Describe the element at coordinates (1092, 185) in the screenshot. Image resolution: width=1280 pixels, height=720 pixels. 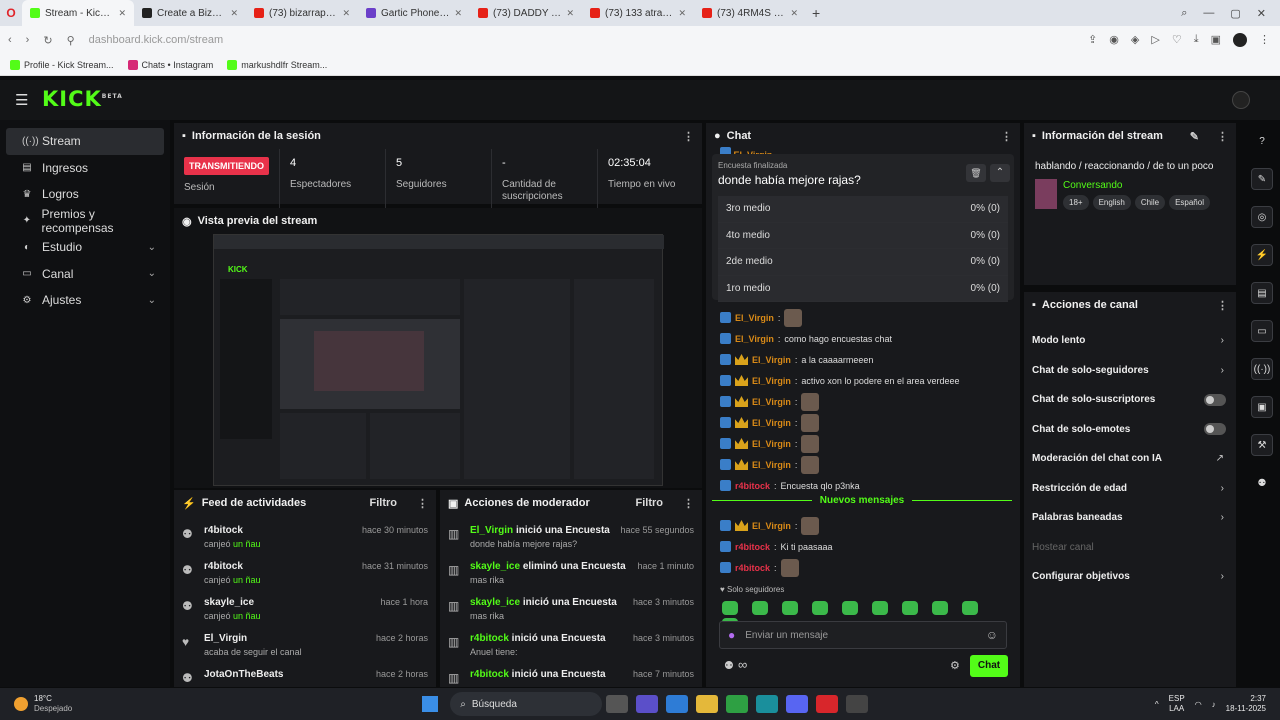
I see `category-link: Conversando` at that location.